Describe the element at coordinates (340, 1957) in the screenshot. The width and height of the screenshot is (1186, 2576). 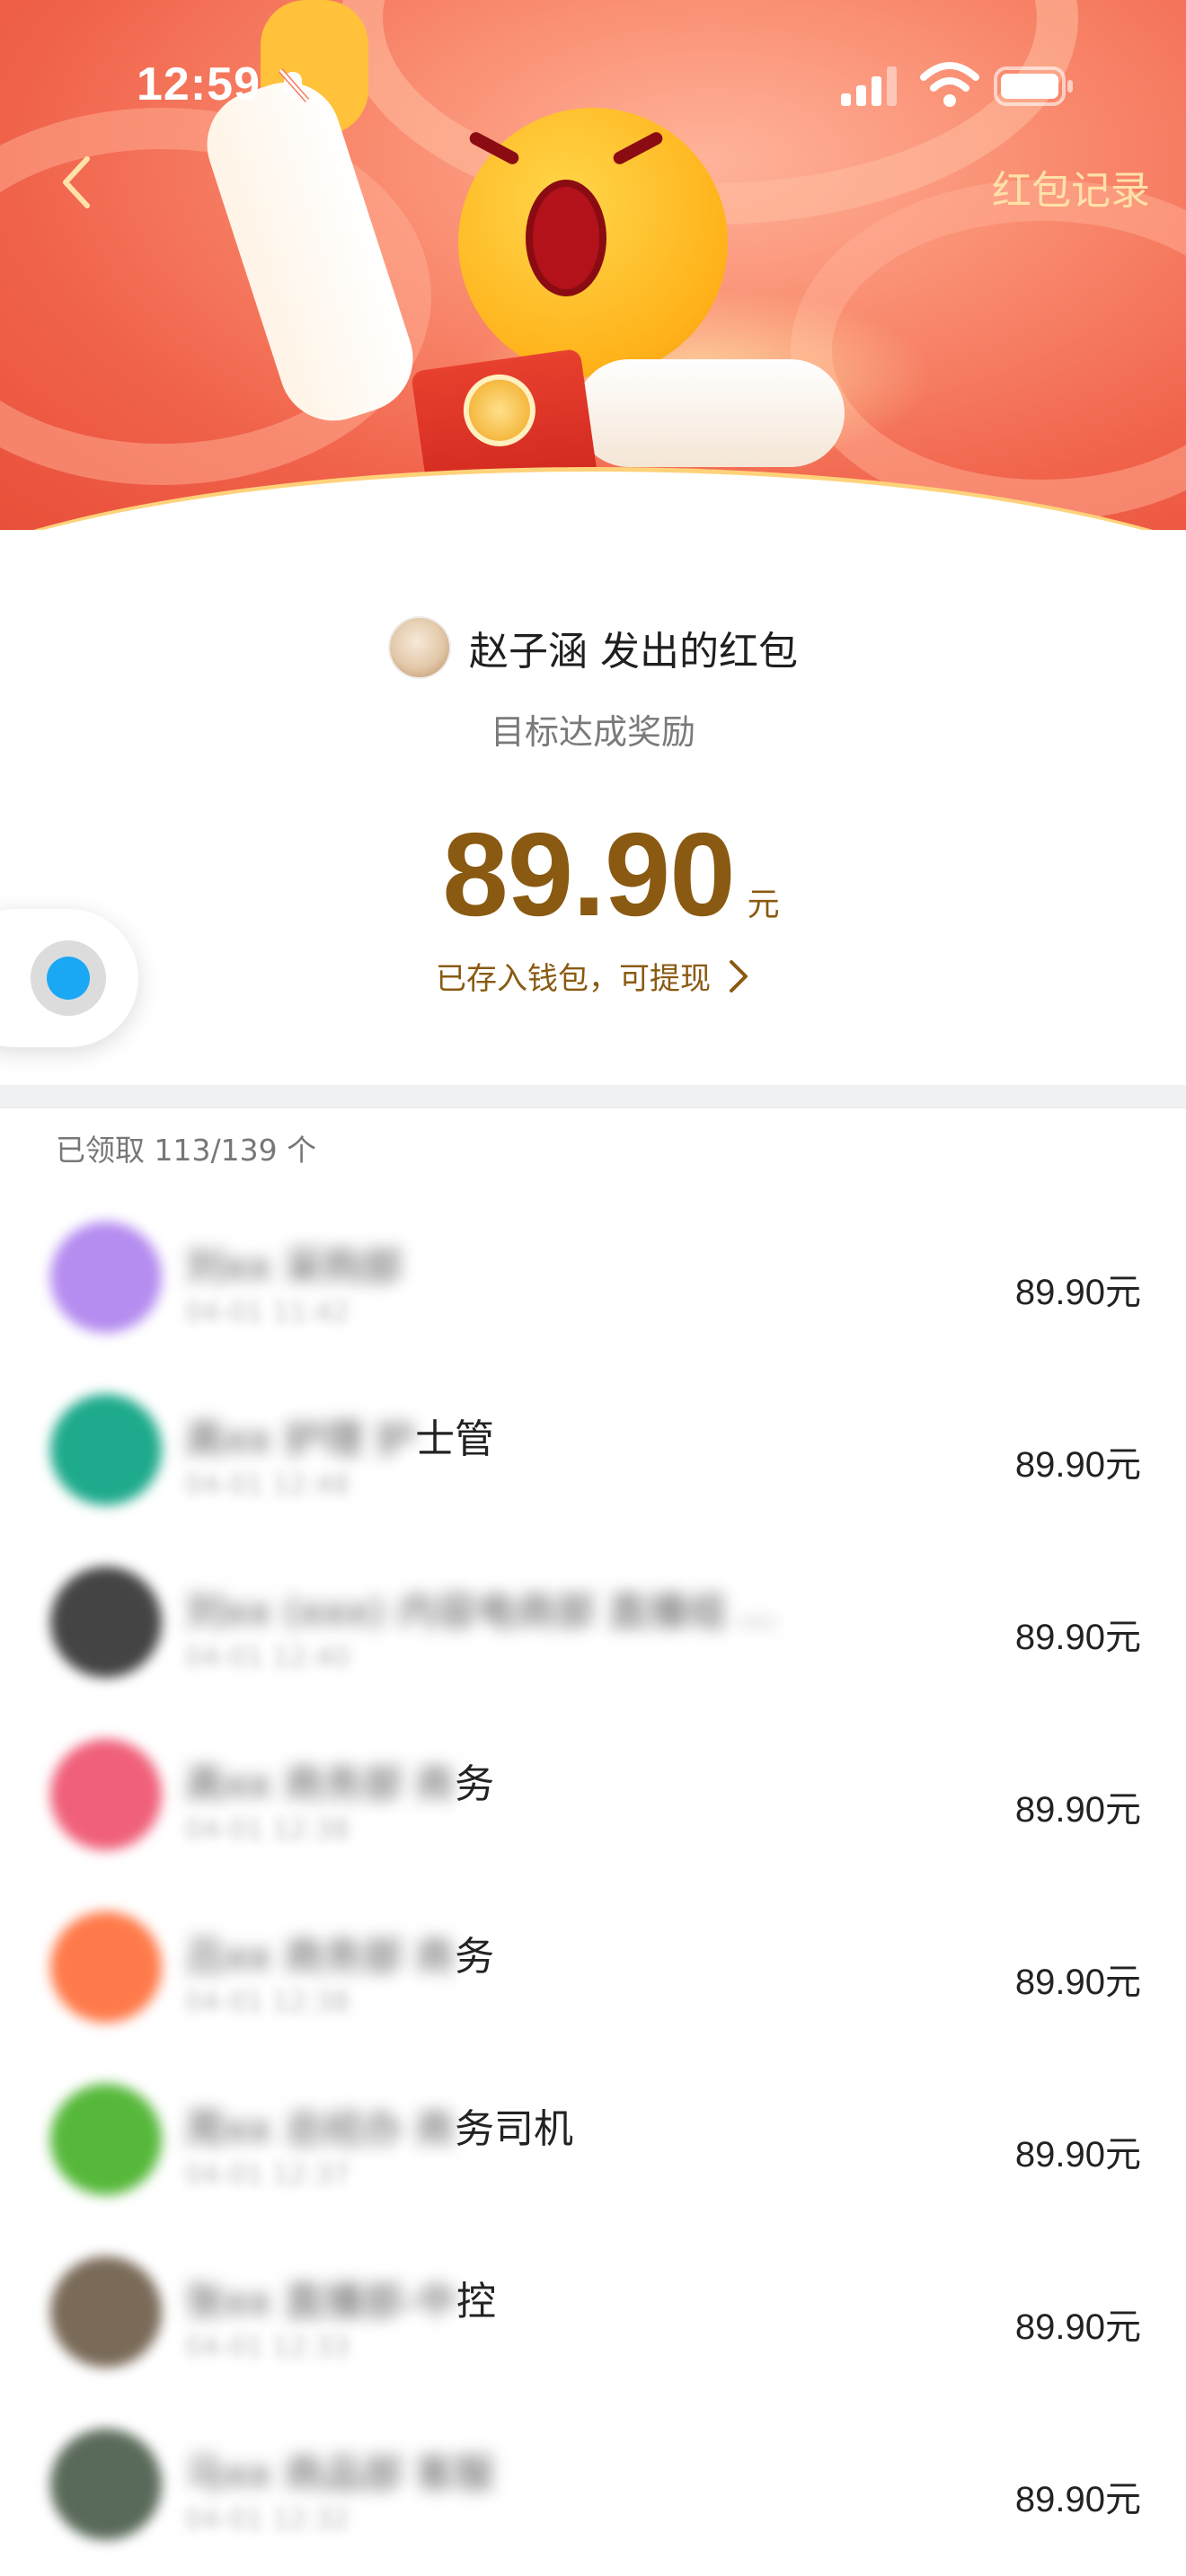
I see `claimer-name: 吕xx 商务部 商务` at that location.